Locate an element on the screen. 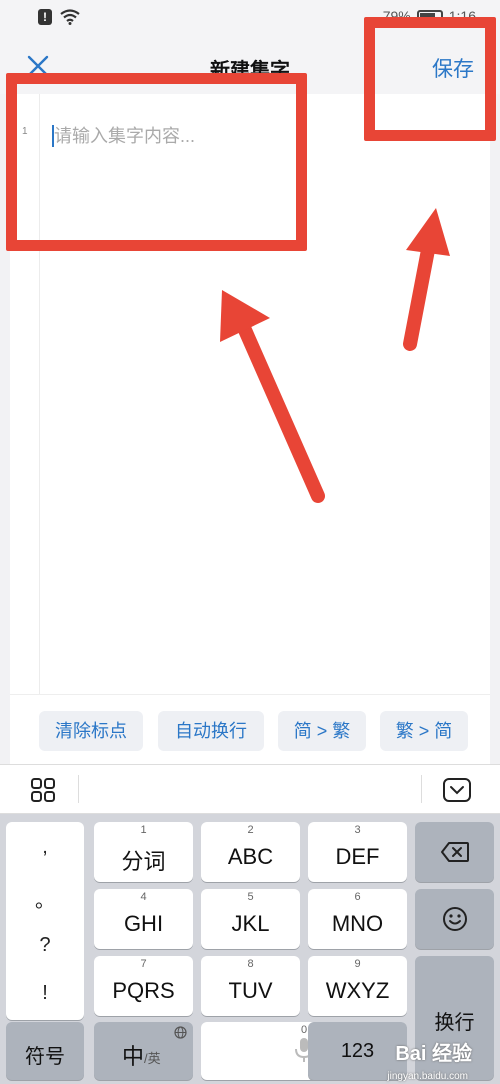 The width and height of the screenshot is (500, 1084). key-num: 2 is located at coordinates (250, 830).